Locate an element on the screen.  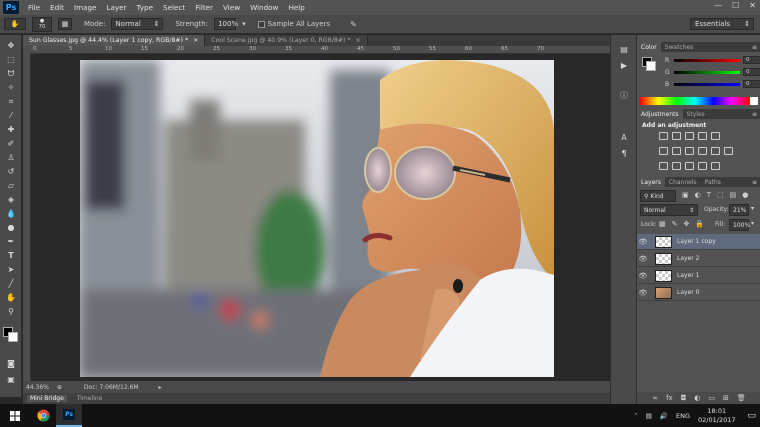
eyedropper-tool-icon: ⁄ is located at coordinates (11, 115).